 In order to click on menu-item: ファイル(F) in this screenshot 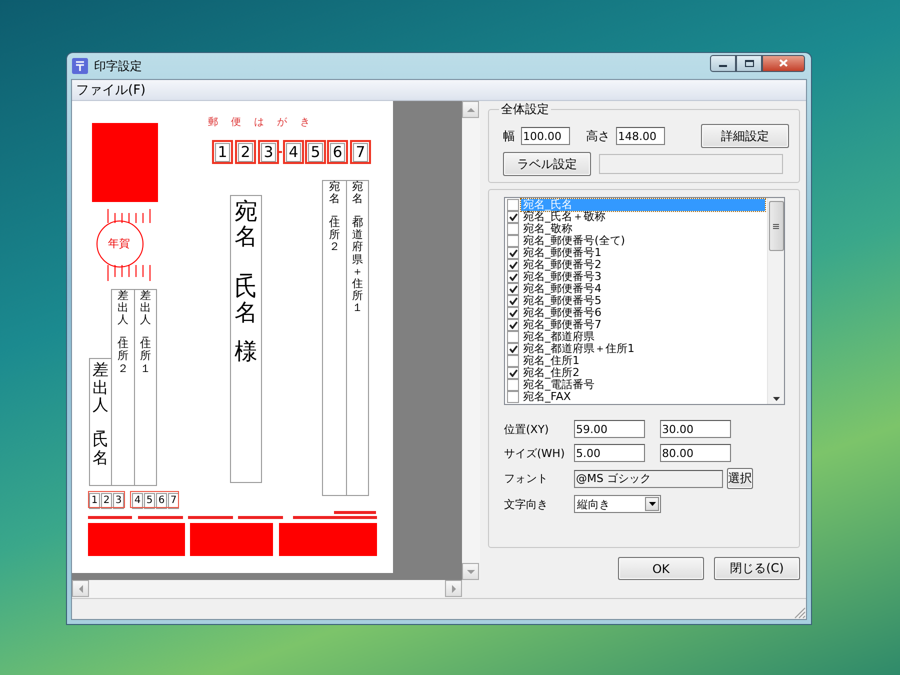, I will do `click(111, 90)`.